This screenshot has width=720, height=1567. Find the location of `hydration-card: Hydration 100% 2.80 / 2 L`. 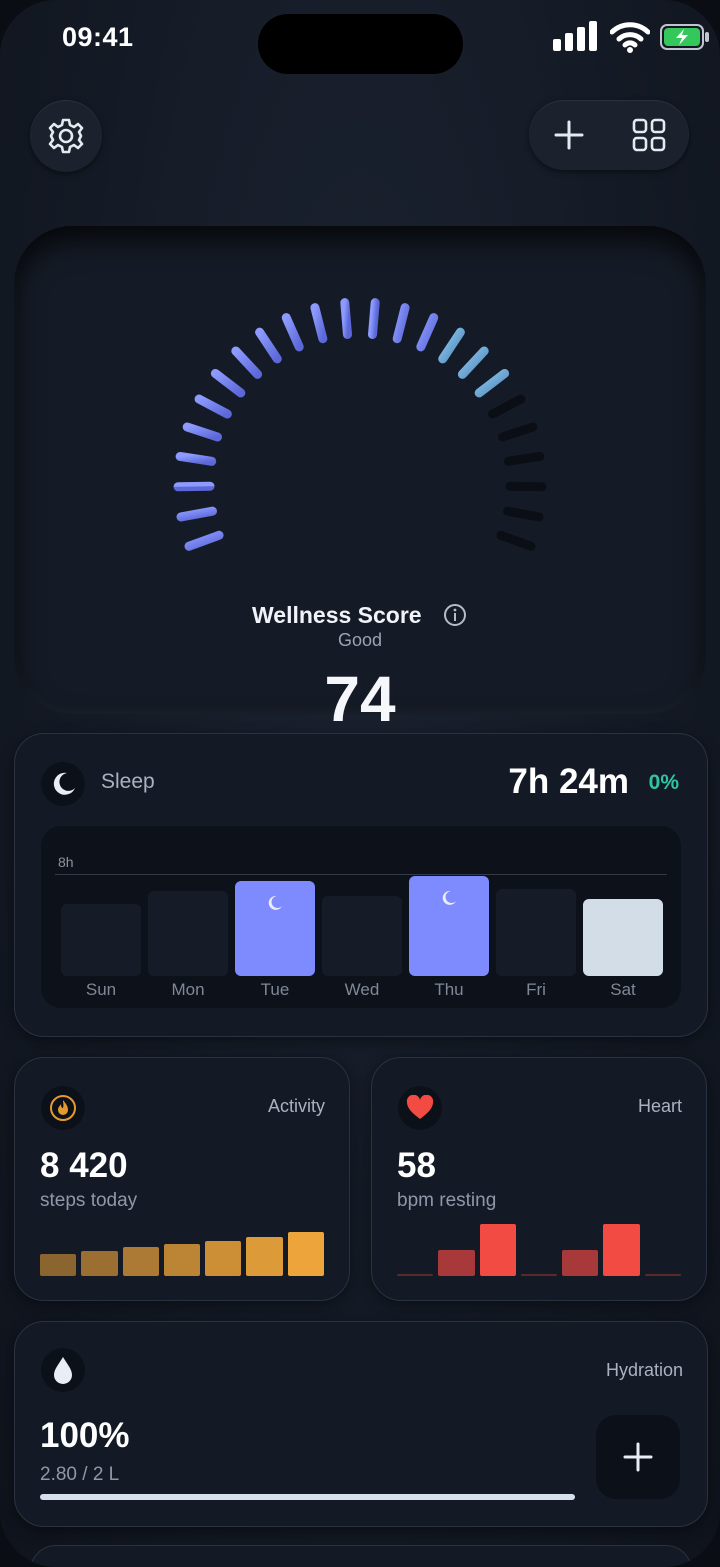

hydration-card: Hydration 100% 2.80 / 2 L is located at coordinates (361, 1424).